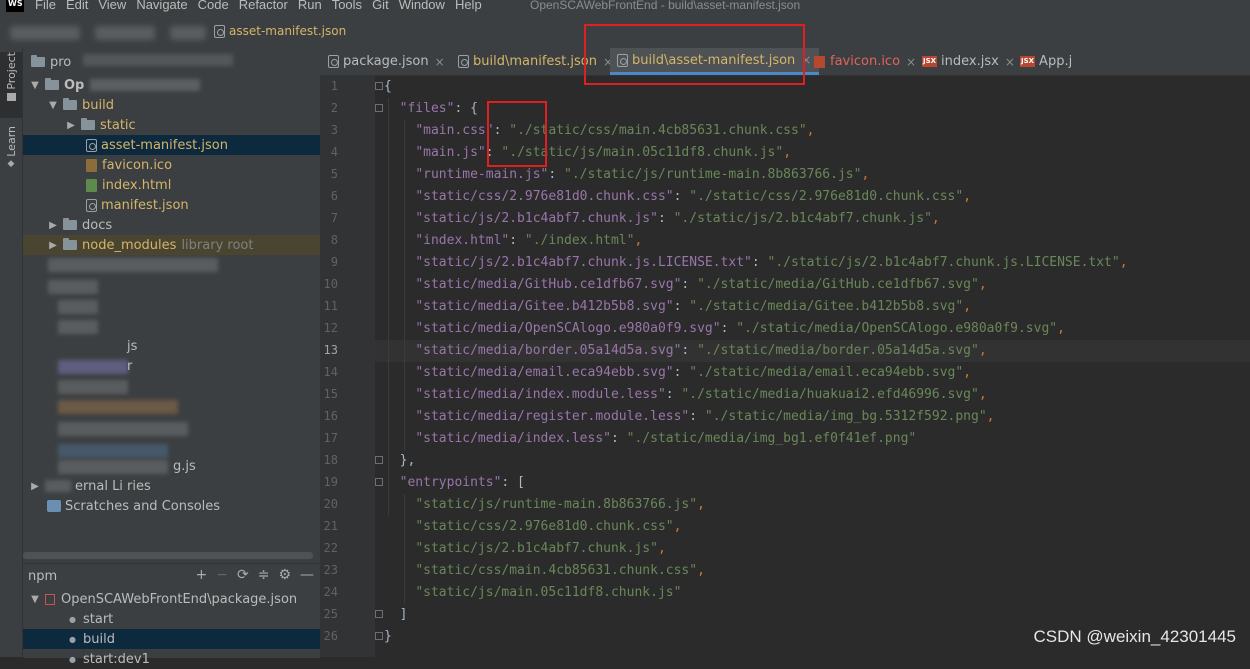  Describe the element at coordinates (701, 570) in the screenshot. I see `code-token: ,` at that location.